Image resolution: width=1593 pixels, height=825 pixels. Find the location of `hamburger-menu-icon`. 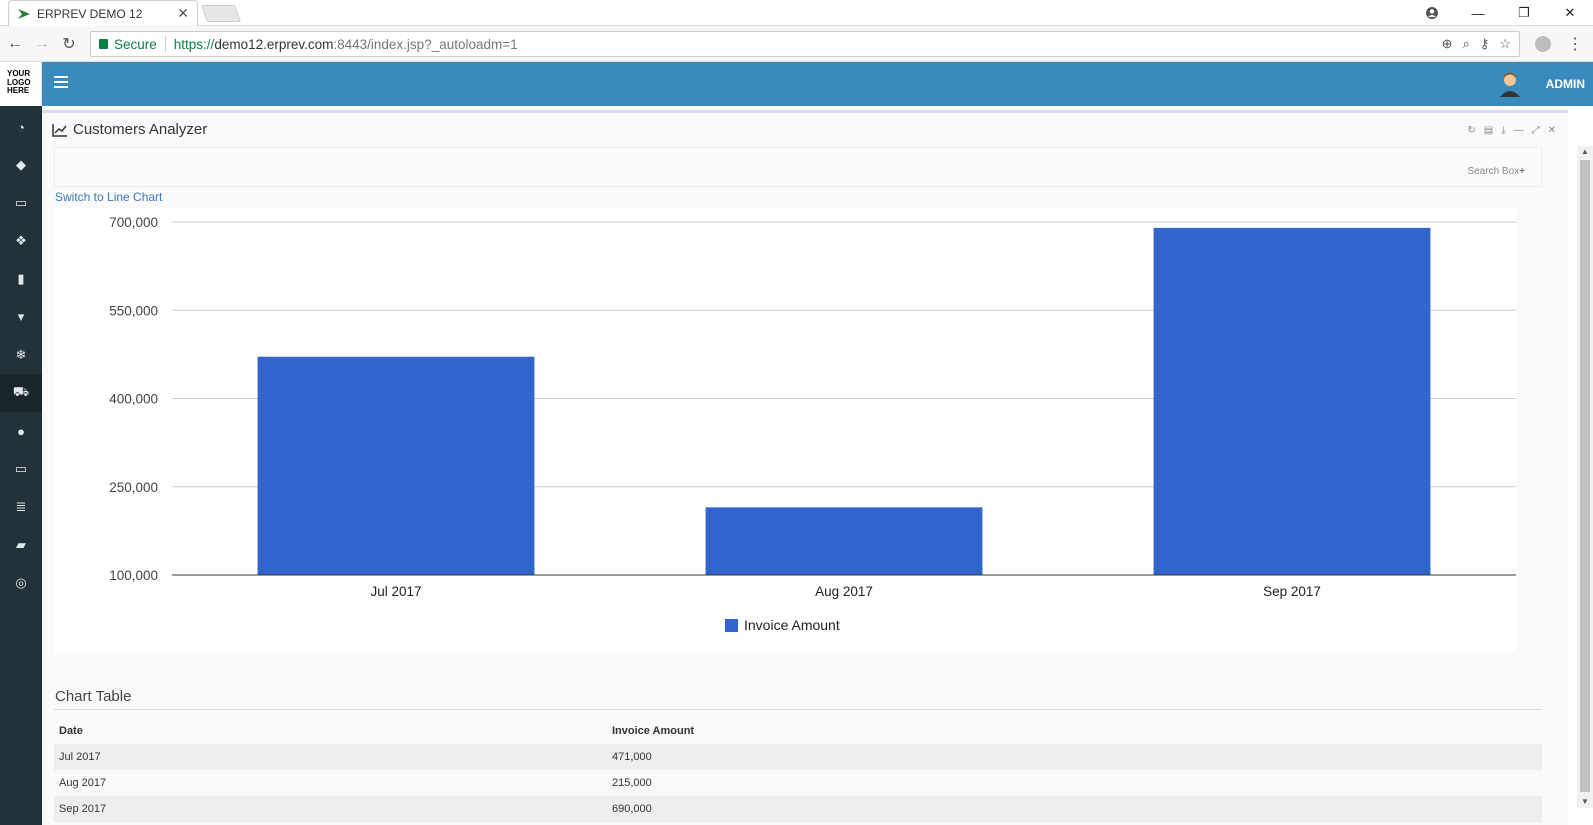

hamburger-menu-icon is located at coordinates (61, 83).